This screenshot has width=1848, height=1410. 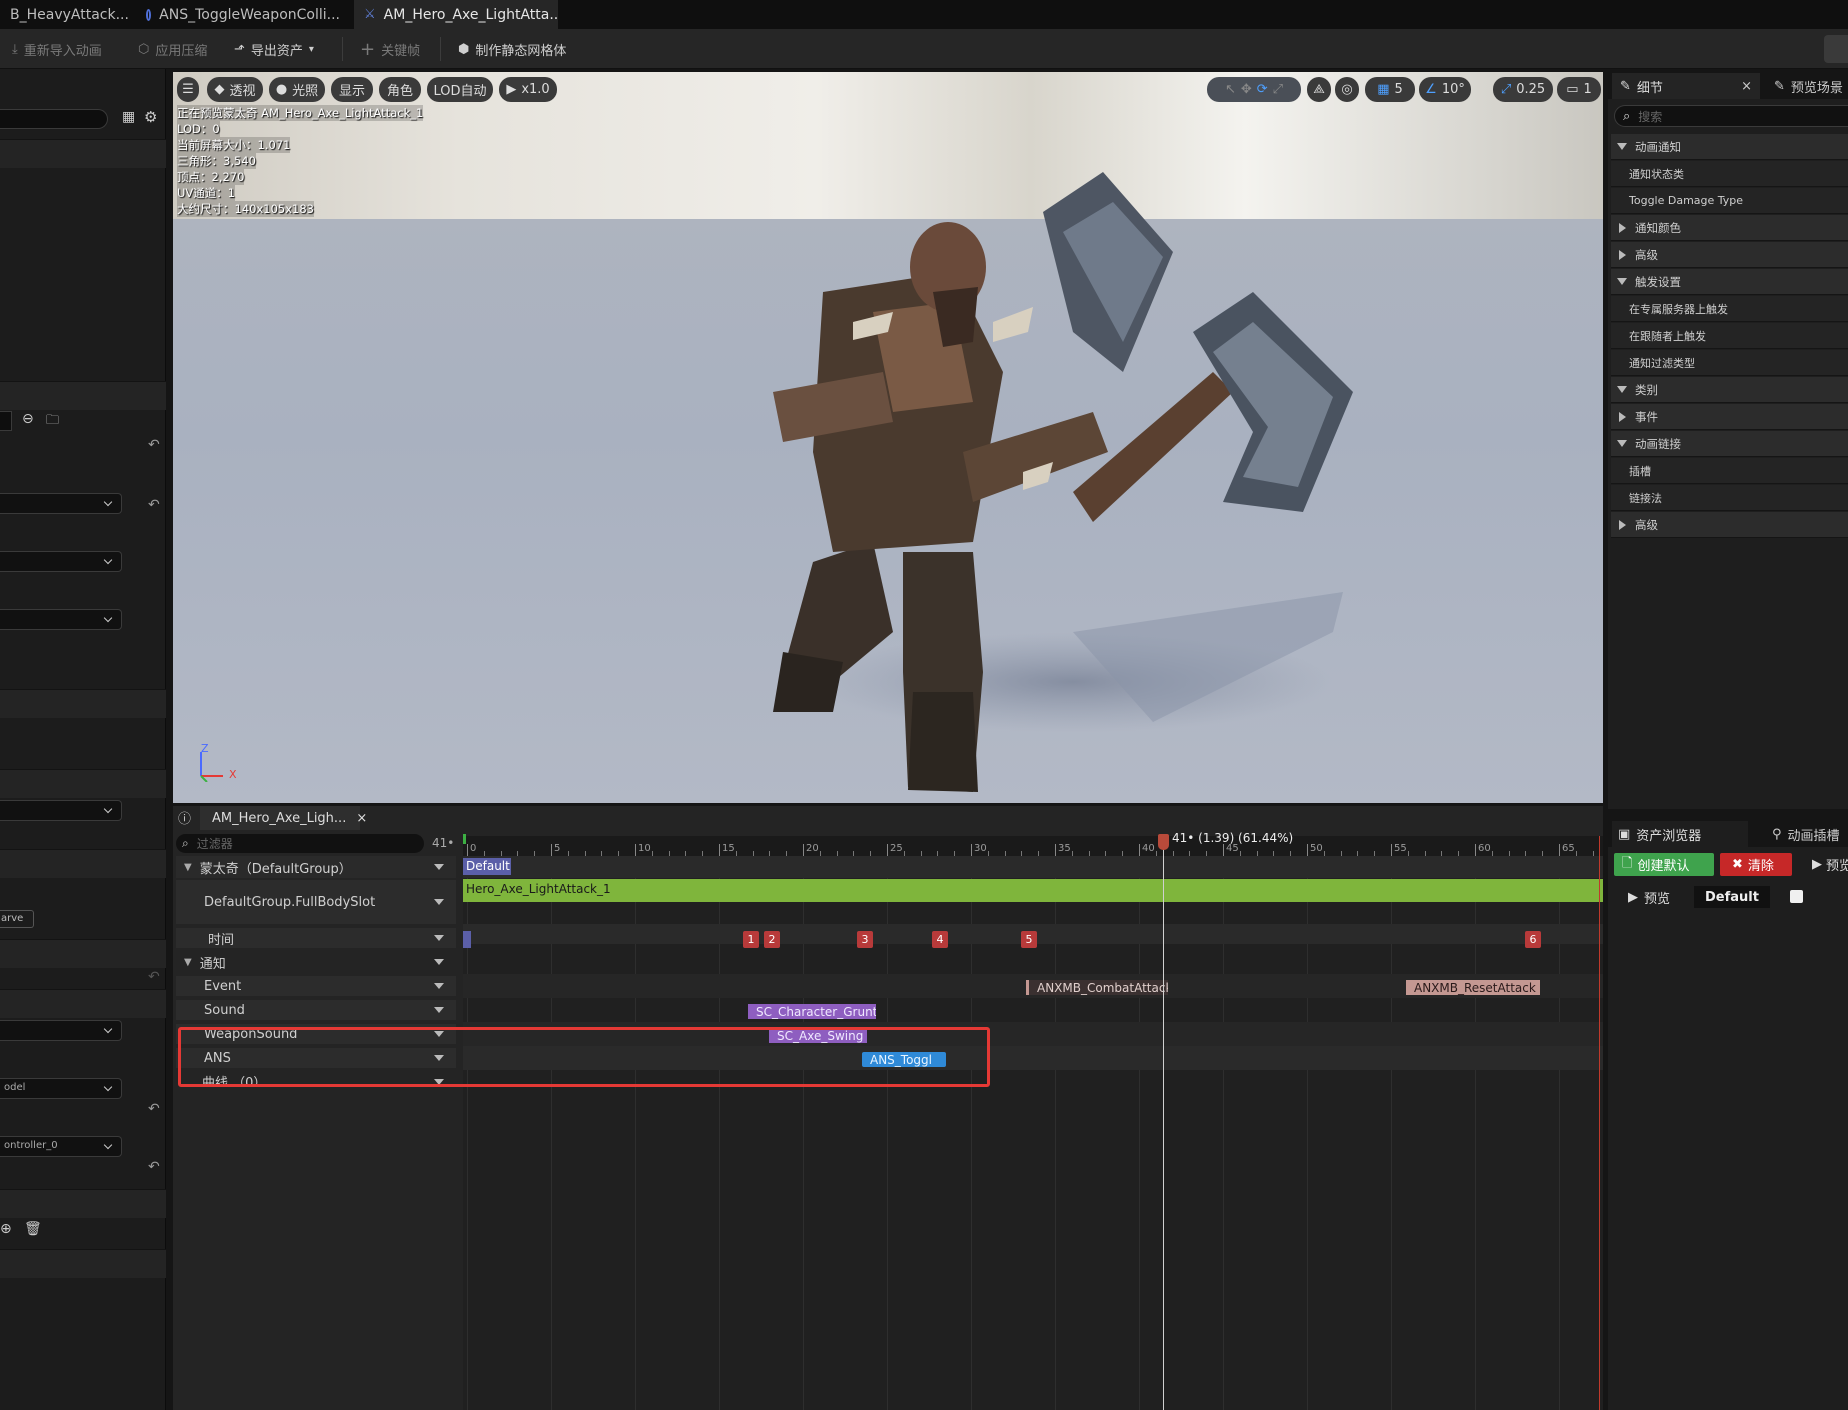 What do you see at coordinates (1664, 864) in the screenshot?
I see `create-default-button: 🗋 创建默认` at bounding box center [1664, 864].